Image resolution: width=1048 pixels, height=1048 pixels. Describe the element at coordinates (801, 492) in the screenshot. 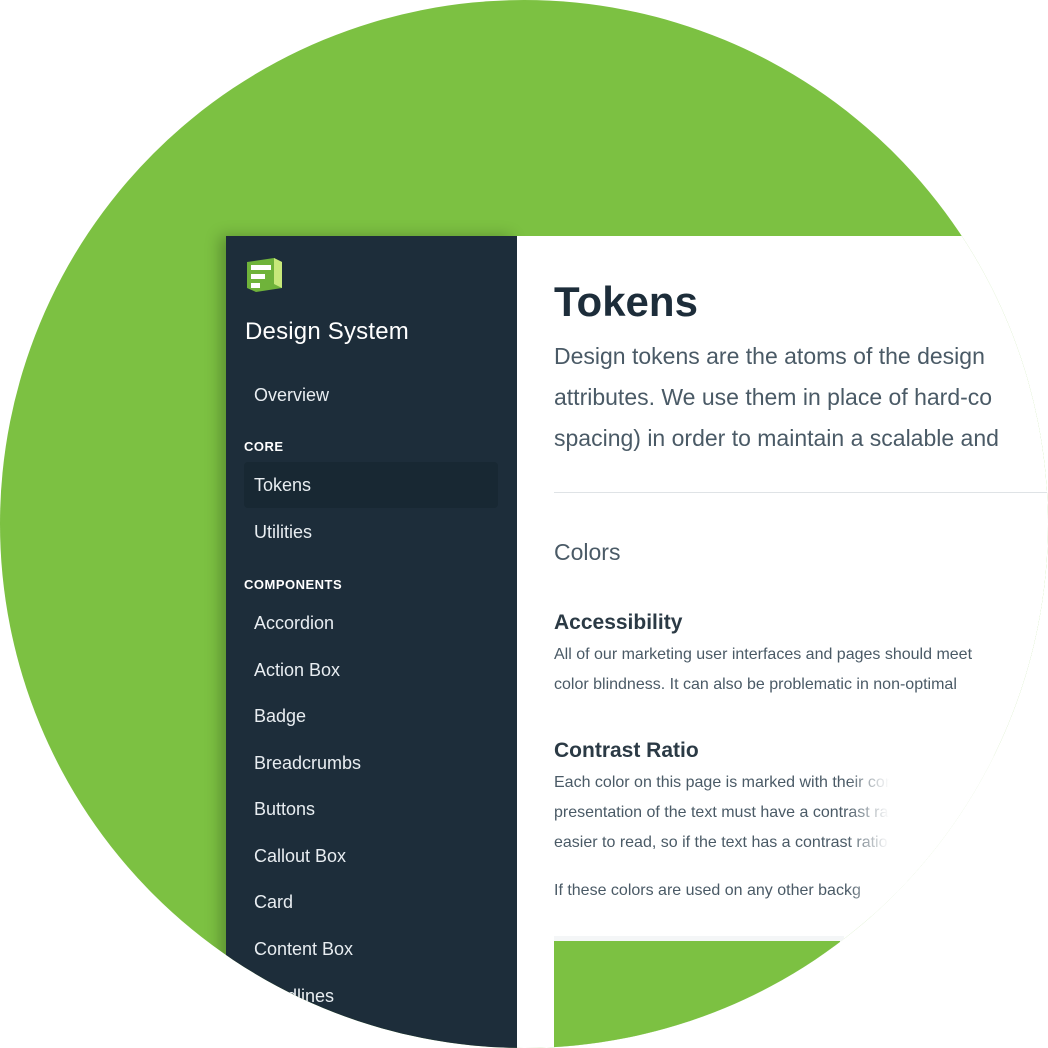

I see `divider` at that location.